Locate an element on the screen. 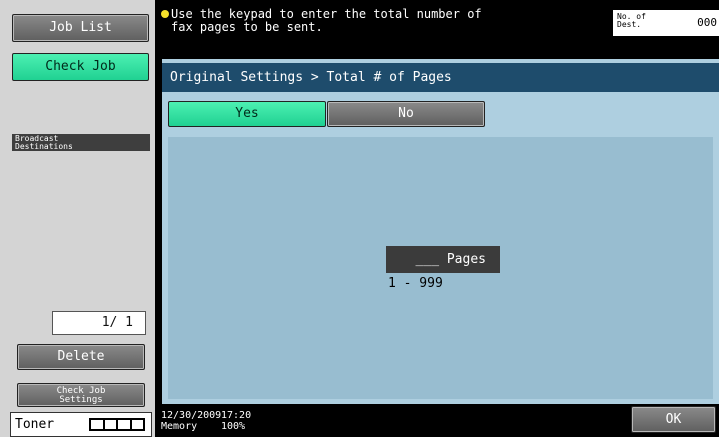 The width and height of the screenshot is (719, 437). delete-button: Delete is located at coordinates (81, 357).